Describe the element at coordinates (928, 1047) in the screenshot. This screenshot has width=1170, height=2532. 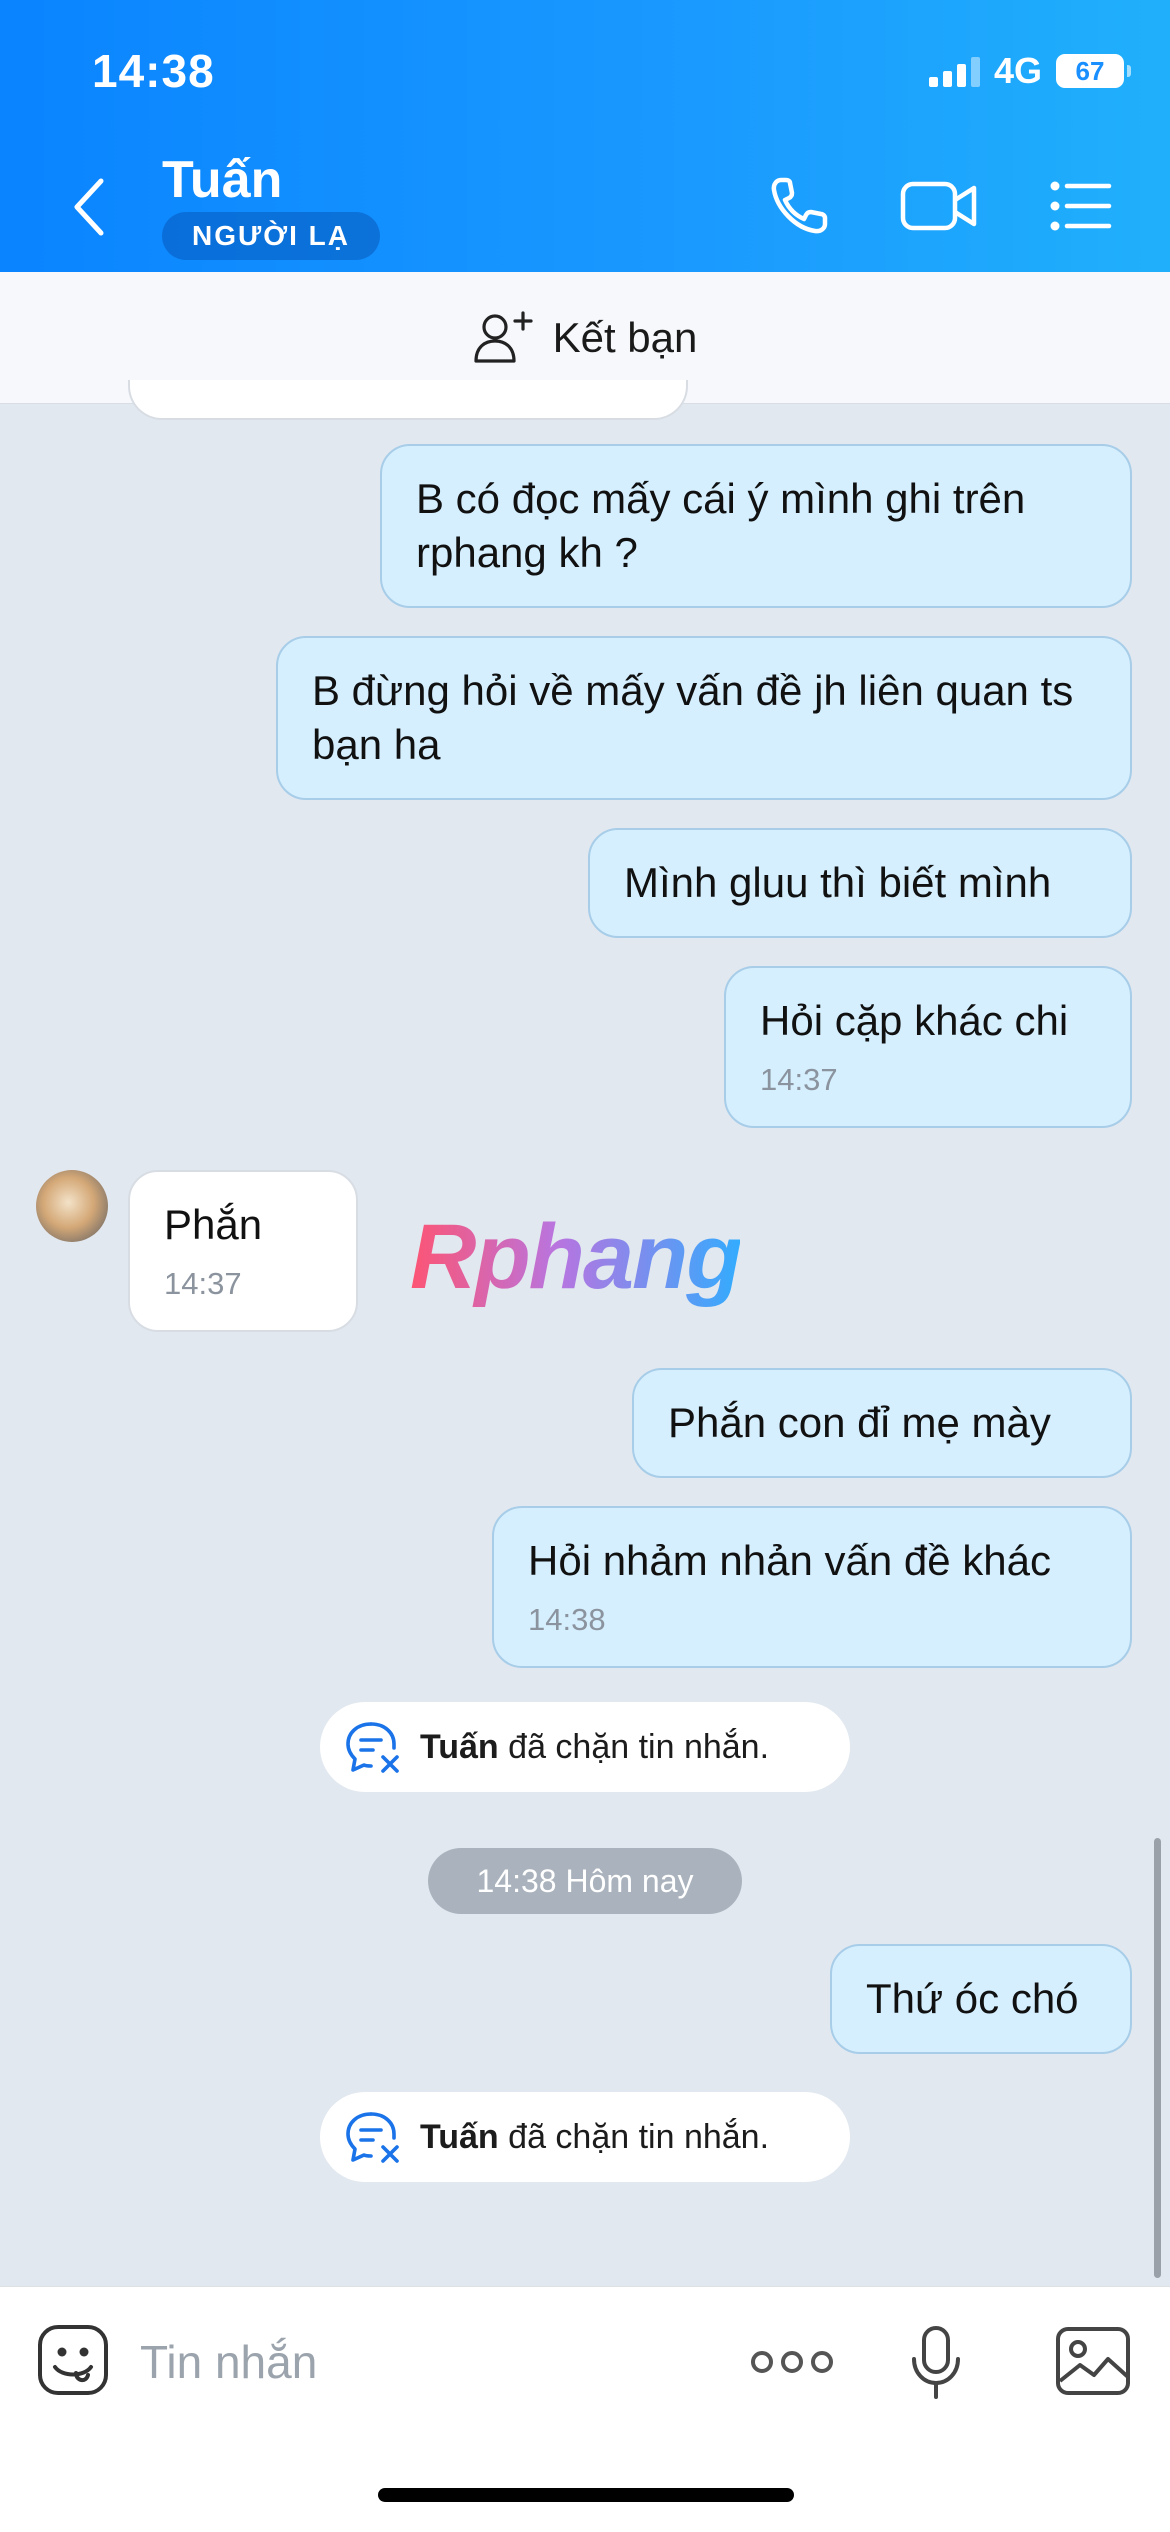
I see `message-bubble-outgoing: Hỏi cặp khác chi 14:37` at that location.